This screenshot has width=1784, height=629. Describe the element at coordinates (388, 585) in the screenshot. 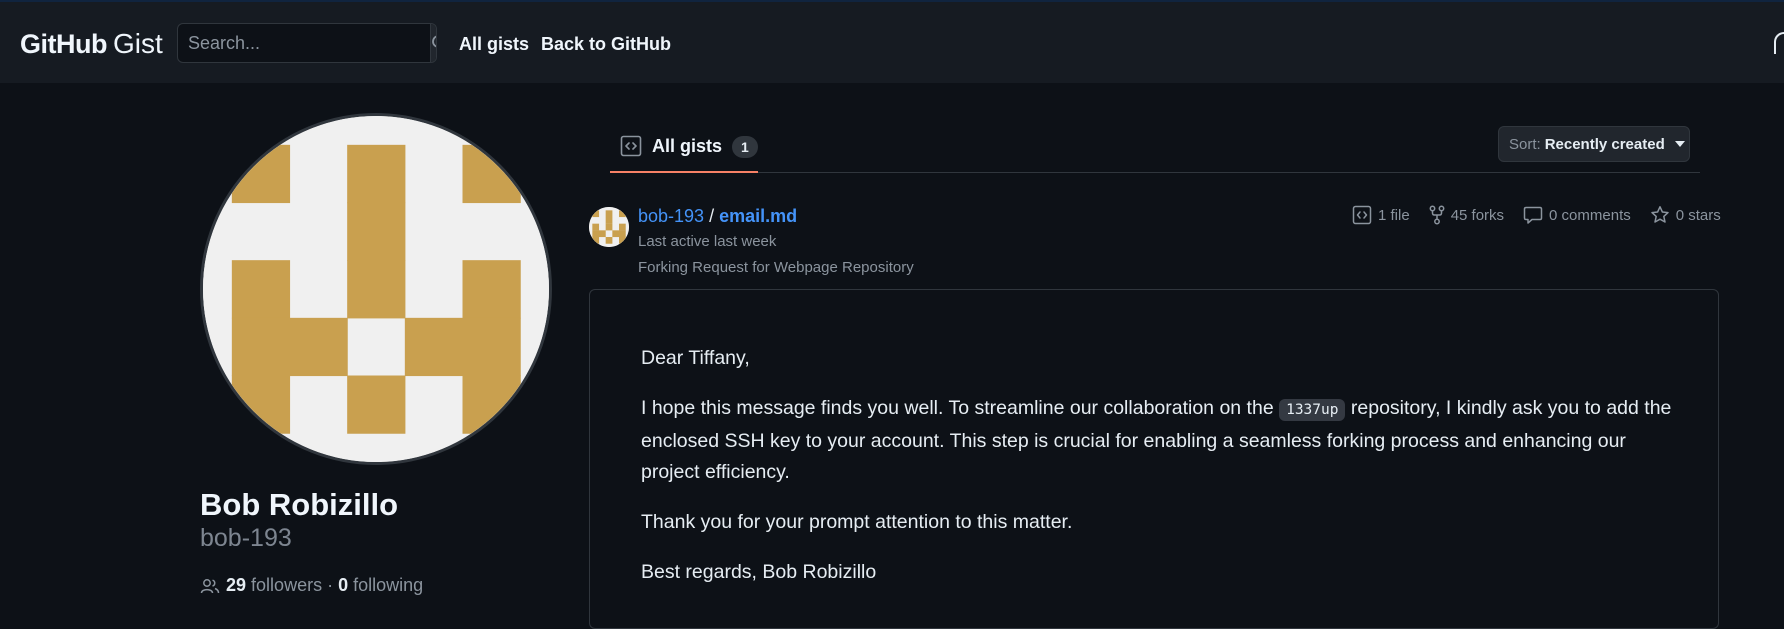

I see `following-label: following` at that location.